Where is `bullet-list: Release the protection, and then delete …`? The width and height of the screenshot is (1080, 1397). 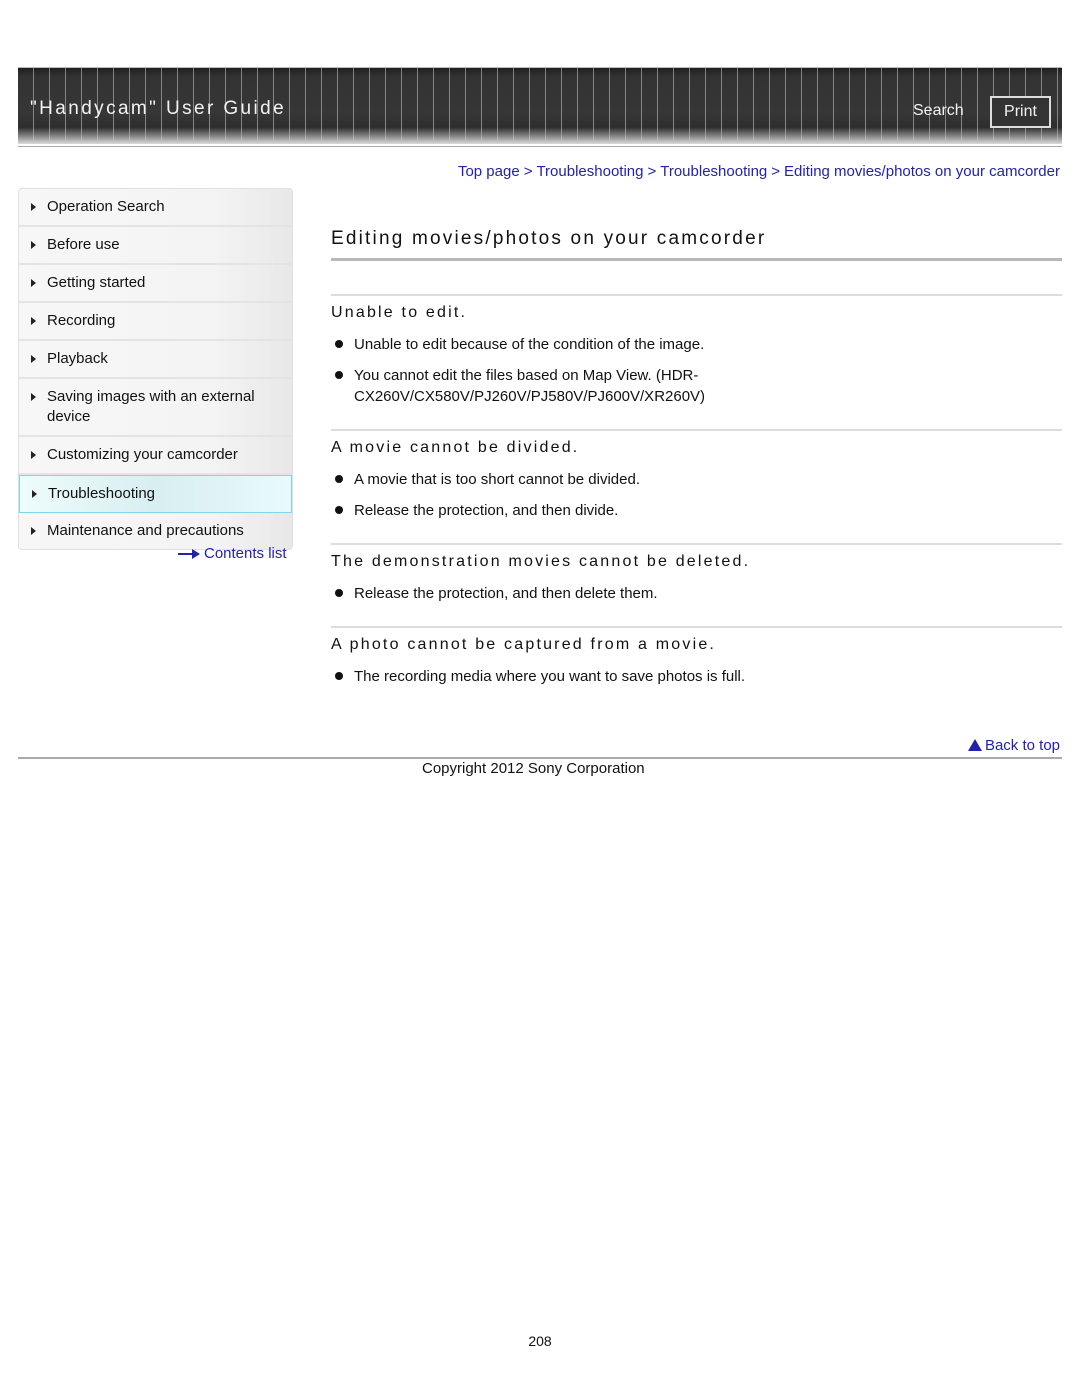
bullet-list: Release the protection, and then delete … is located at coordinates (696, 593).